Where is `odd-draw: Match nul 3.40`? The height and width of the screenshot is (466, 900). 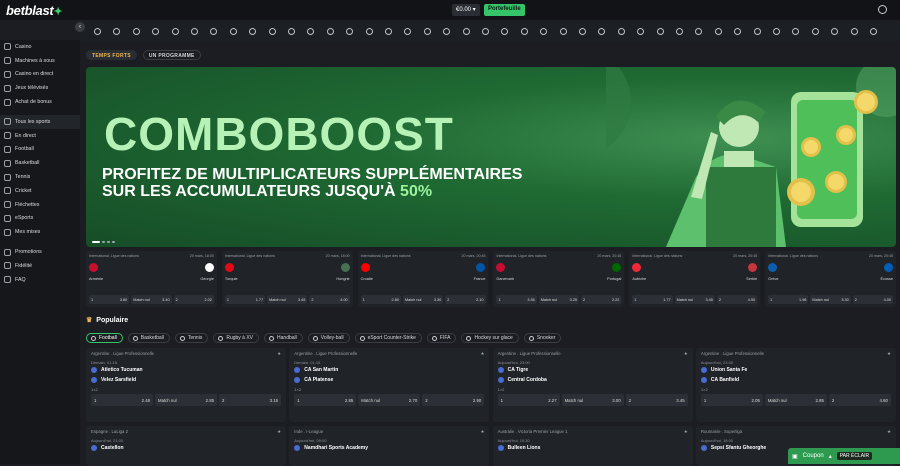 odd-draw: Match nul 3.40 is located at coordinates (151, 299).